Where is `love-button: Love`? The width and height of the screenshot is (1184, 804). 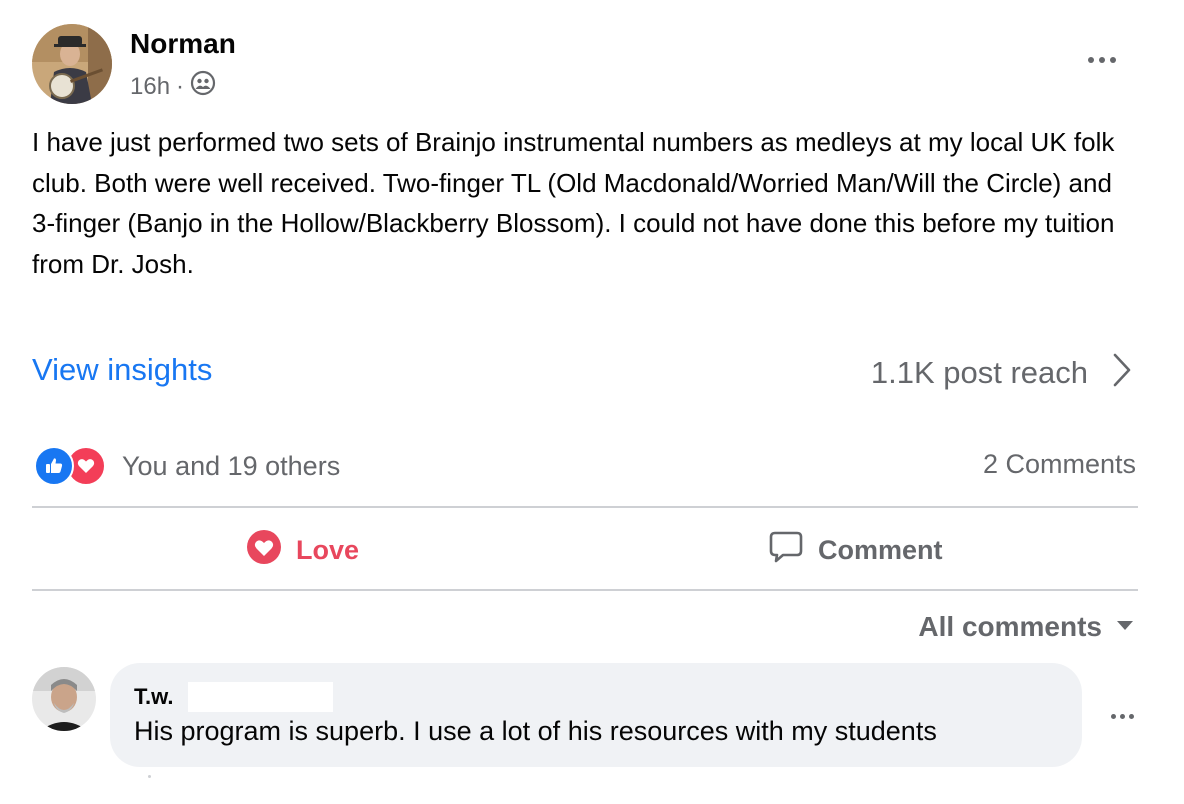
love-button: Love is located at coordinates (303, 550).